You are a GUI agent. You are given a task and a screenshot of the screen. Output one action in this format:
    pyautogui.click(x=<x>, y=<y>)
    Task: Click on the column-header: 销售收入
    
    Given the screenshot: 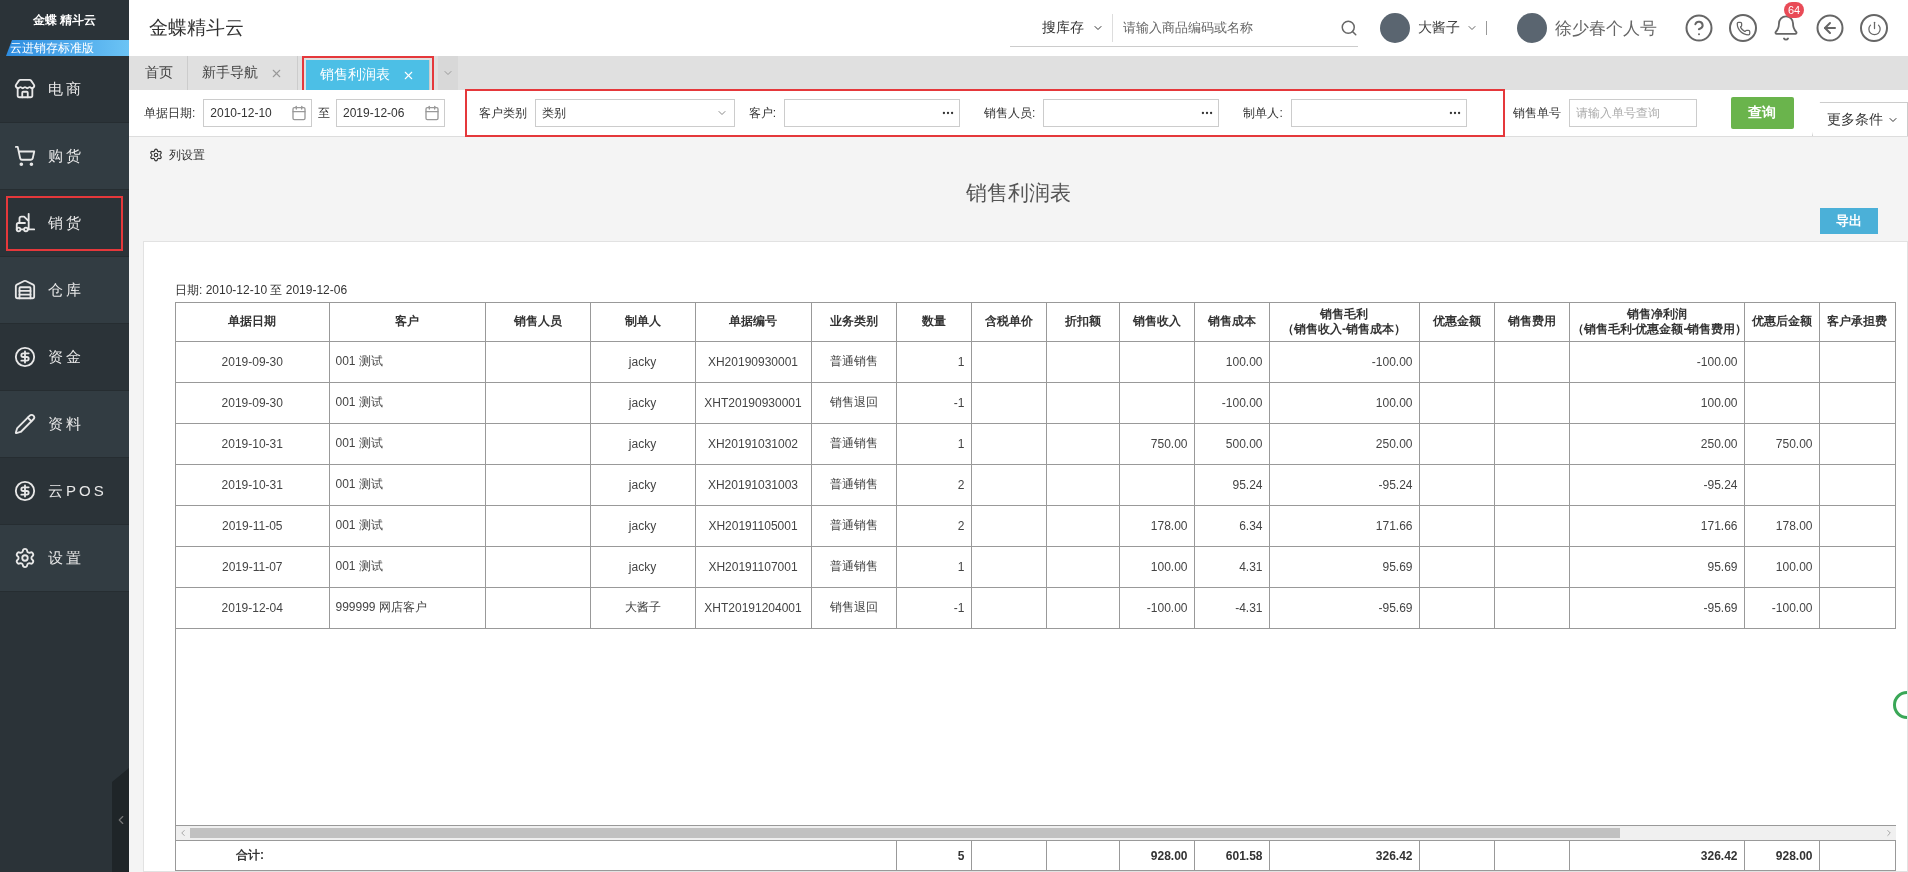 What is the action you would take?
    pyautogui.click(x=1156, y=322)
    